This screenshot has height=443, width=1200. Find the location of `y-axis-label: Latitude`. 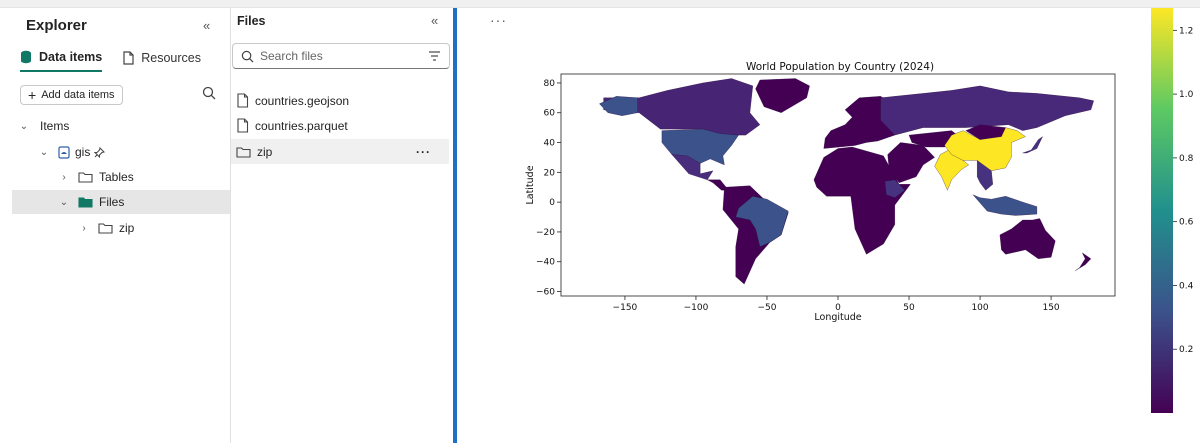

y-axis-label: Latitude is located at coordinates (530, 184).